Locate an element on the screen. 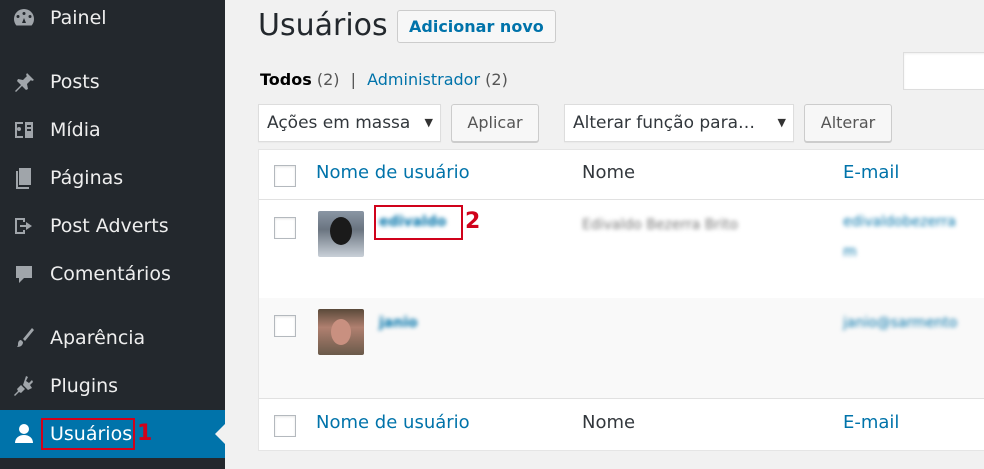 The image size is (984, 469). user-icon is located at coordinates (24, 434).